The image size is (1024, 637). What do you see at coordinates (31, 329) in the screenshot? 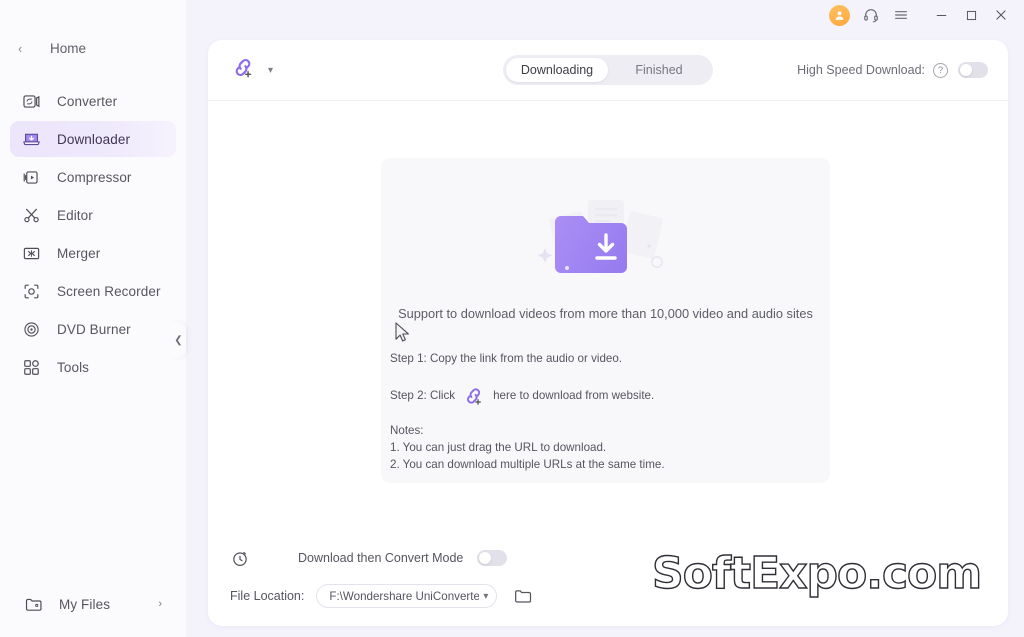
I see `dvd-burner-icon` at bounding box center [31, 329].